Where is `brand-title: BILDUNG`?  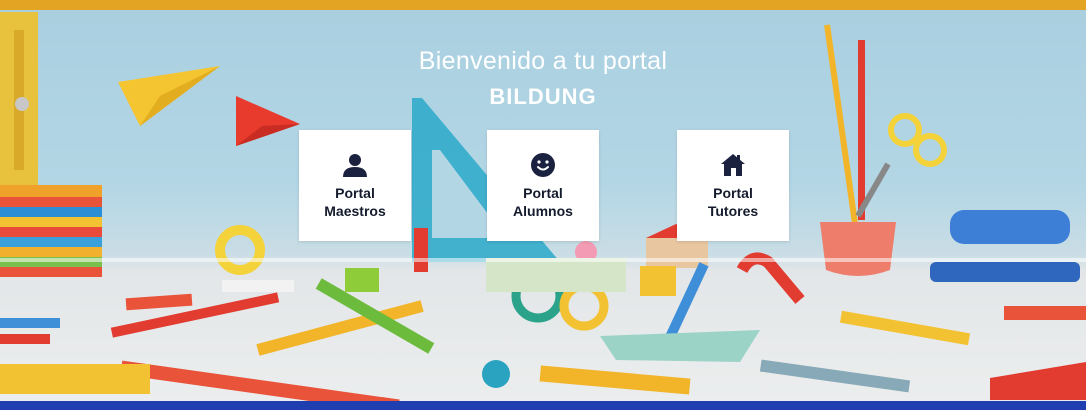 brand-title: BILDUNG is located at coordinates (543, 96).